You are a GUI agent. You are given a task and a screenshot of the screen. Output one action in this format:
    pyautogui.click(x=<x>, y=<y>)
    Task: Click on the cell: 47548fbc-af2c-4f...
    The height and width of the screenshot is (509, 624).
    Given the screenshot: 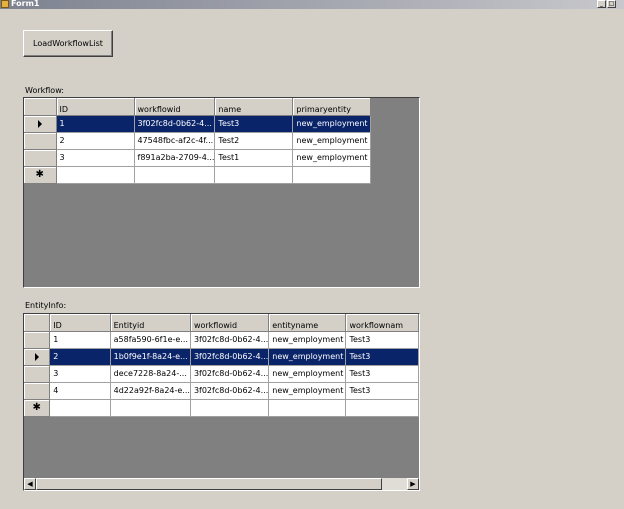 What is the action you would take?
    pyautogui.click(x=175, y=141)
    